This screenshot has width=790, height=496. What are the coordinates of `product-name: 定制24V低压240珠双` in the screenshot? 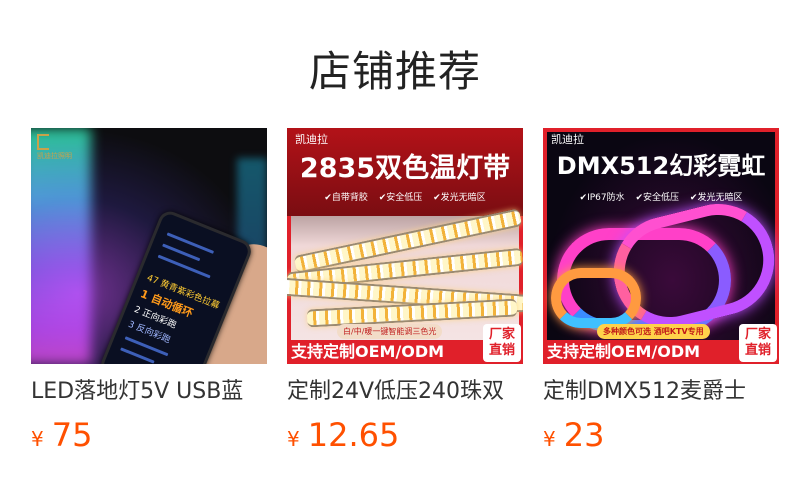 It's located at (405, 392).